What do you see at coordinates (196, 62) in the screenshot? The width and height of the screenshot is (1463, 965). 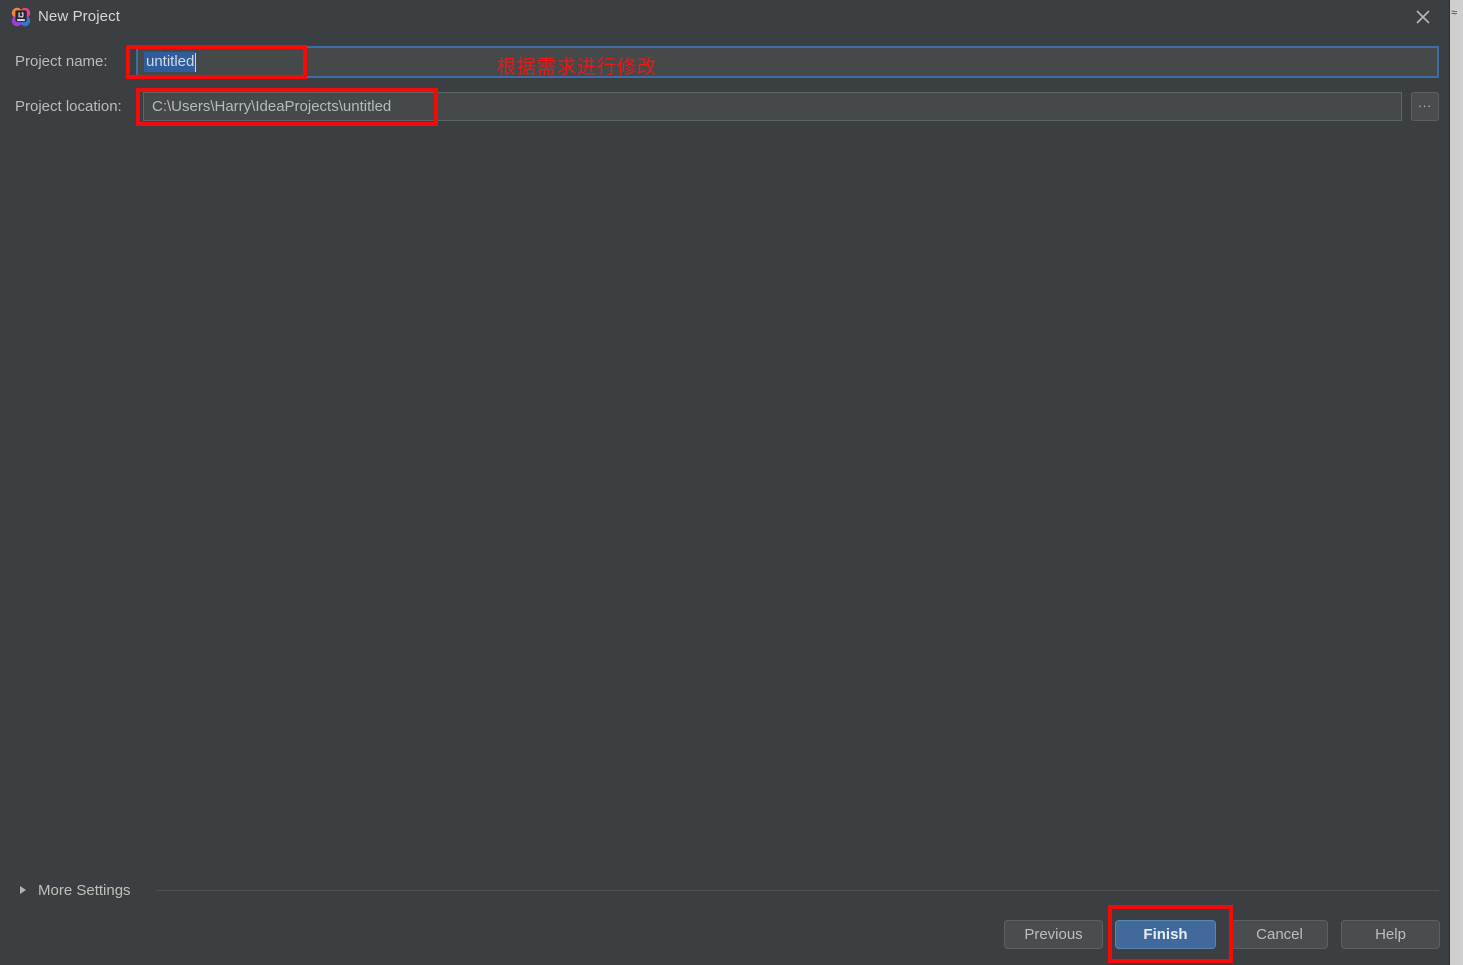 I see `text-caret` at bounding box center [196, 62].